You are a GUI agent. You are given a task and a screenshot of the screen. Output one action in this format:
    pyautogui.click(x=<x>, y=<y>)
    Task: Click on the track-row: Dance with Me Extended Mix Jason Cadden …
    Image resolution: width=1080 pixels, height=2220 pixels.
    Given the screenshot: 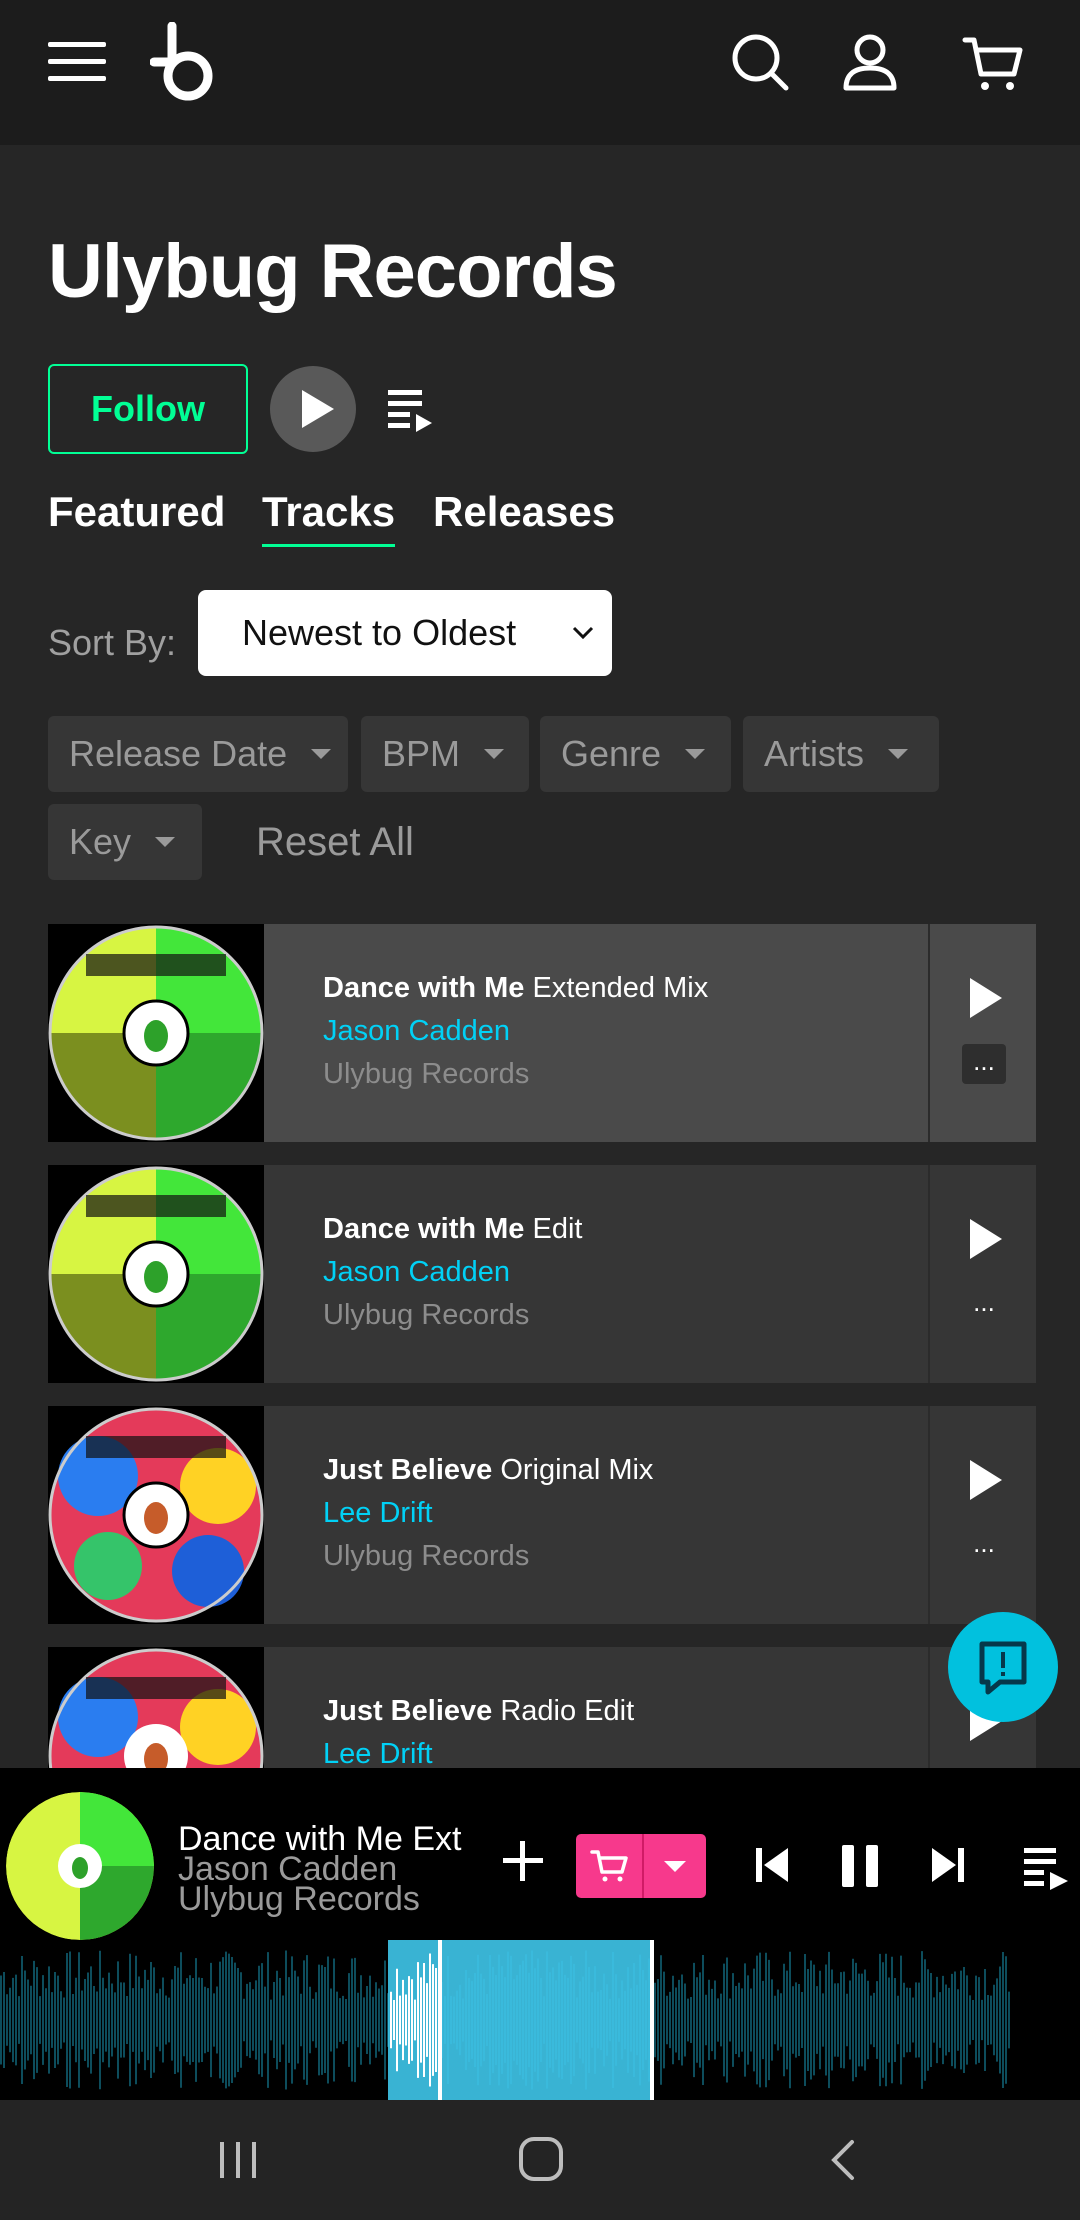 What is the action you would take?
    pyautogui.click(x=542, y=1033)
    